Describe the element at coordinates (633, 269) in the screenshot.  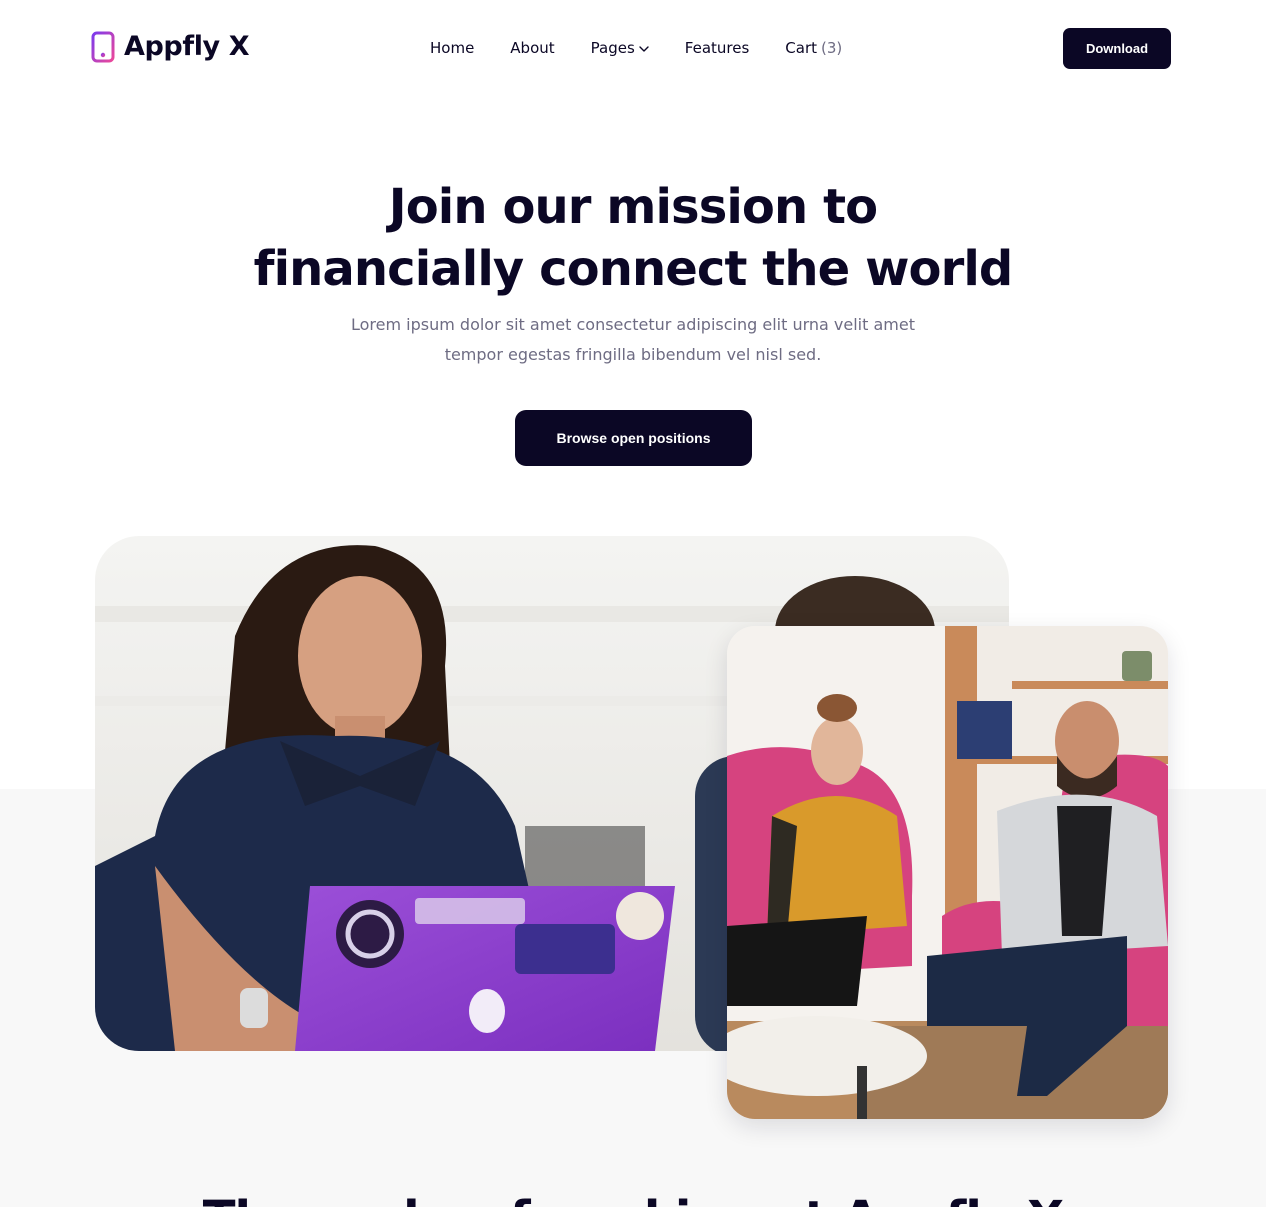
I see `hero-title-line-2: financially connect the world` at that location.